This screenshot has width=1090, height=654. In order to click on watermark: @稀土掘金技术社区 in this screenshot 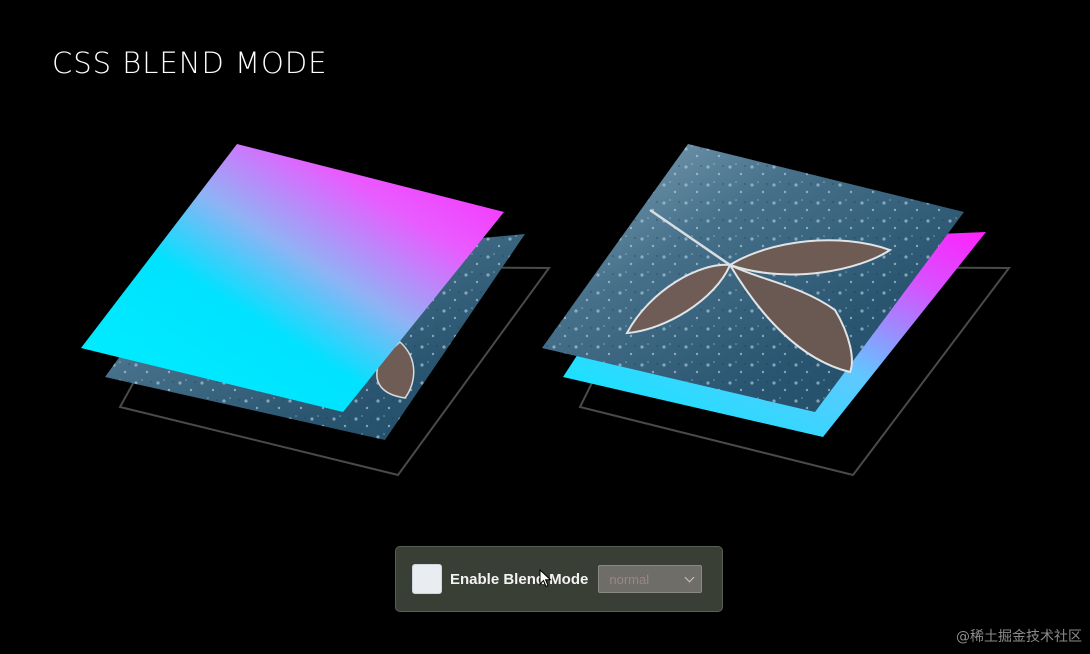, I will do `click(1019, 637)`.